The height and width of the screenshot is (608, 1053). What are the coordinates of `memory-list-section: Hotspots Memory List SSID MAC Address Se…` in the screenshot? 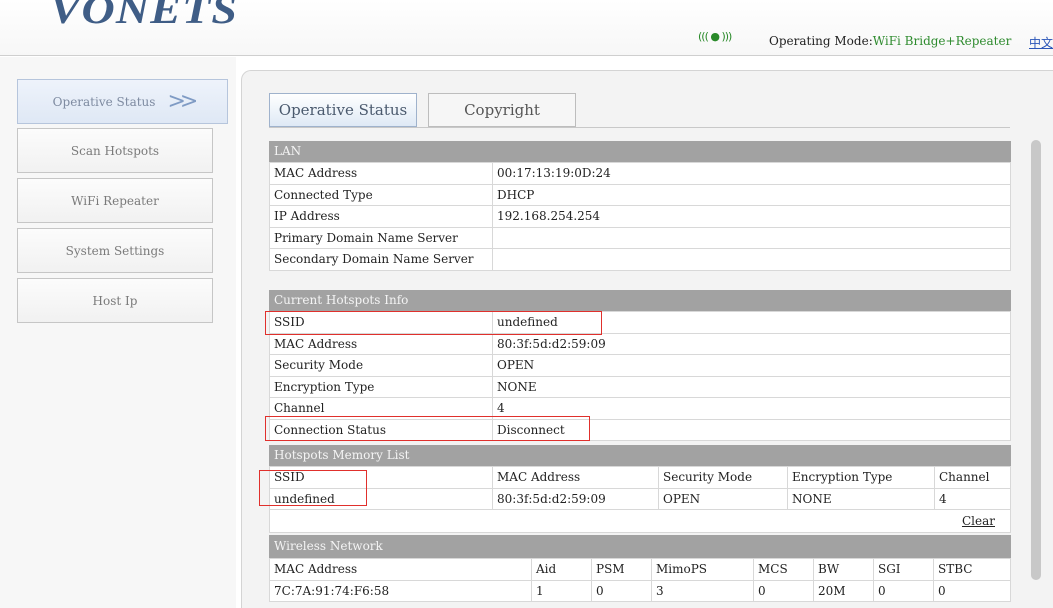 It's located at (640, 489).